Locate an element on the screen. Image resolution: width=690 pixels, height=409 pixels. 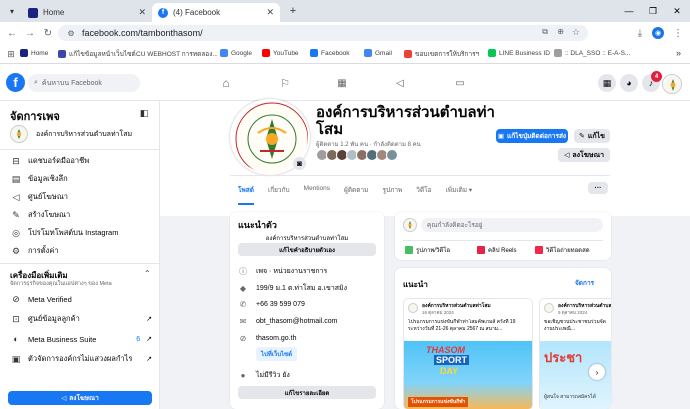
minimize-icon: — is located at coordinates (629, 11).